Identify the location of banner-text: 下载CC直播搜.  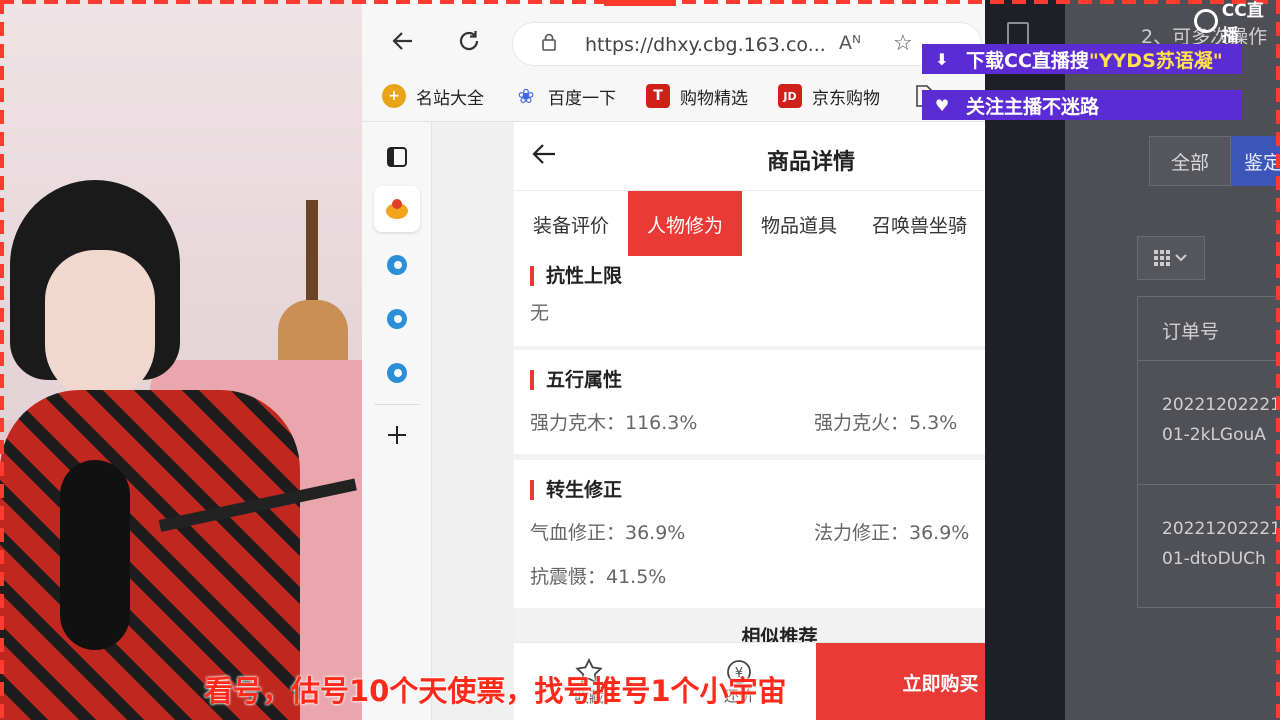
(1027, 60).